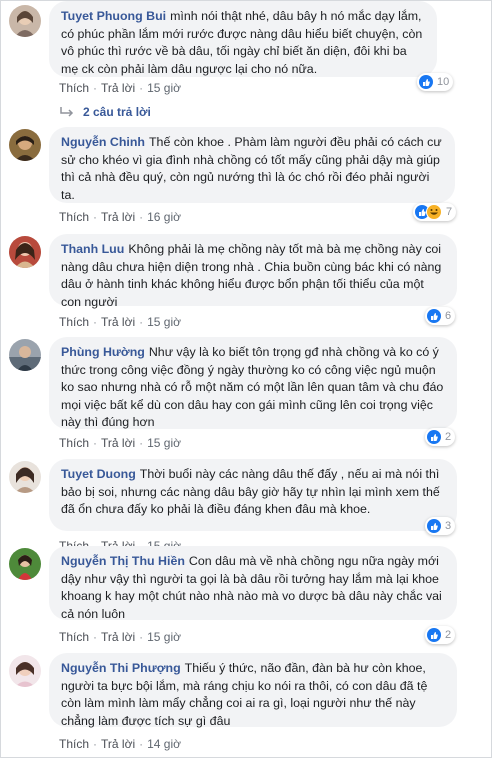  I want to click on view-replies-link: 2 câu trả lời, so click(105, 112).